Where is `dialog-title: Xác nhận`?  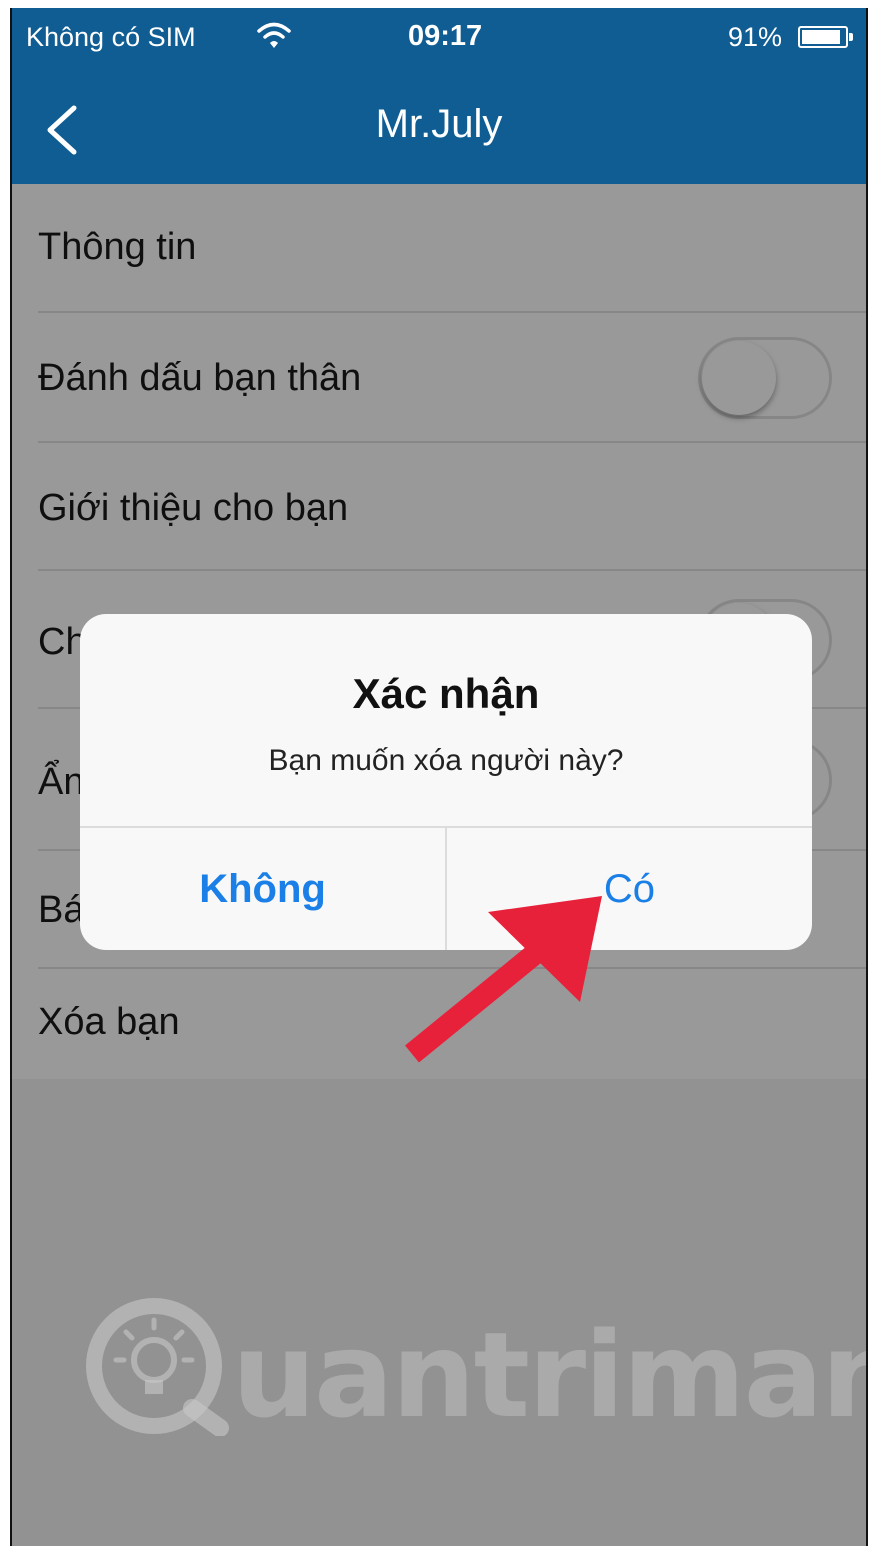 dialog-title: Xác nhận is located at coordinates (446, 693).